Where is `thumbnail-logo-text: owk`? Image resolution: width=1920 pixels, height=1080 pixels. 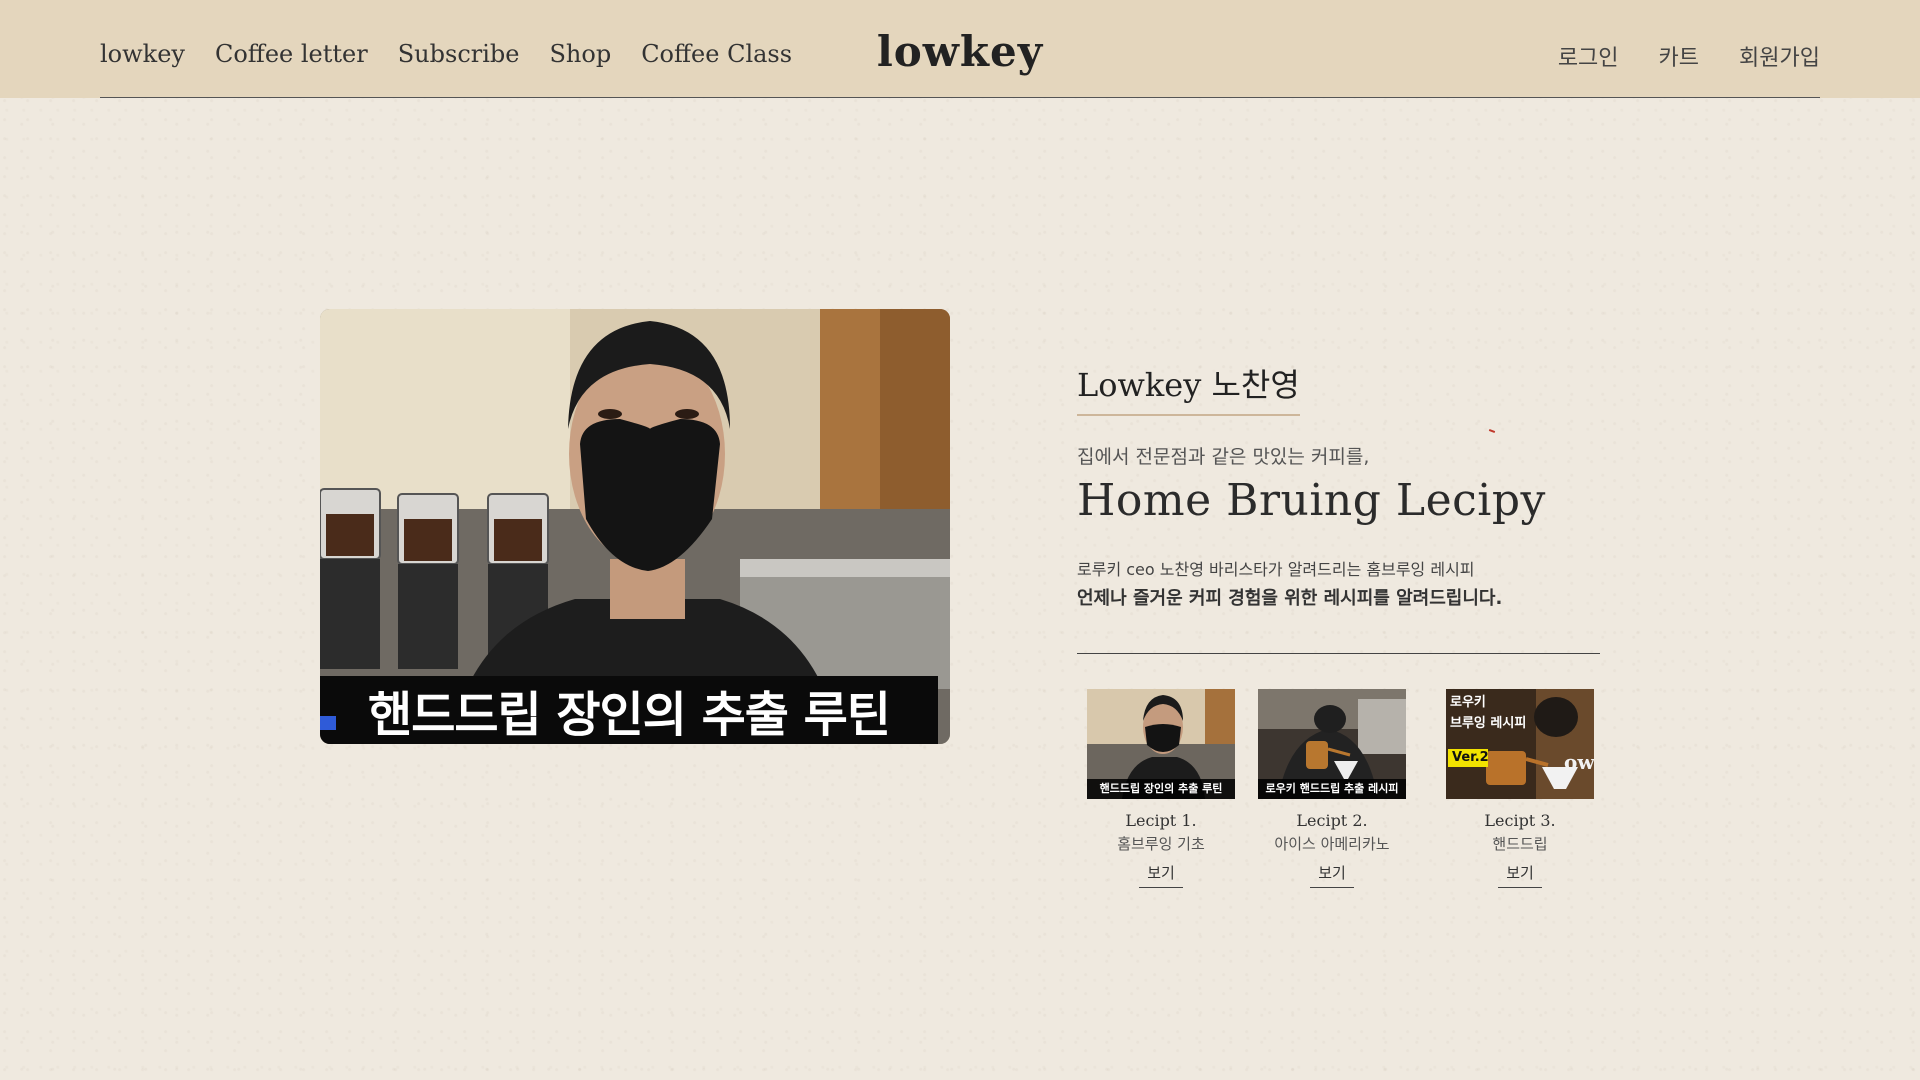
thumbnail-logo-text: owk is located at coordinates (1579, 762).